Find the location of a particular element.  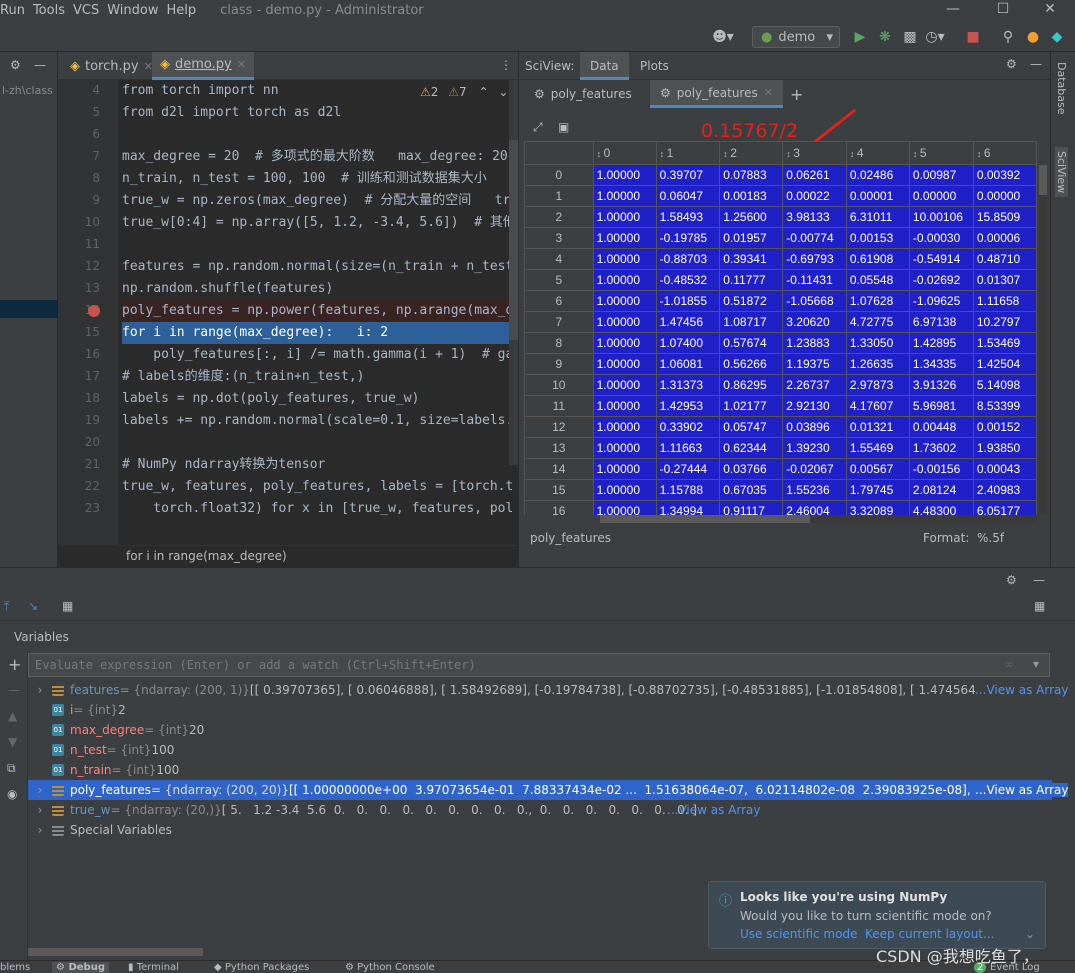

editor-scrollbar is located at coordinates (513, 272).